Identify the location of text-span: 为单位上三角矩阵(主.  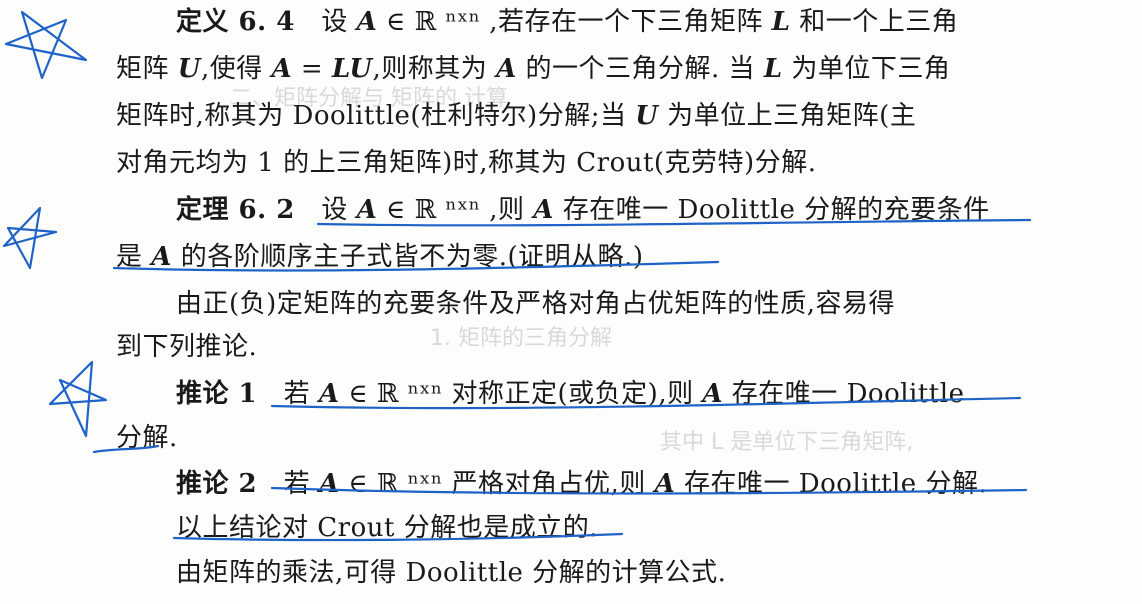
(787, 116).